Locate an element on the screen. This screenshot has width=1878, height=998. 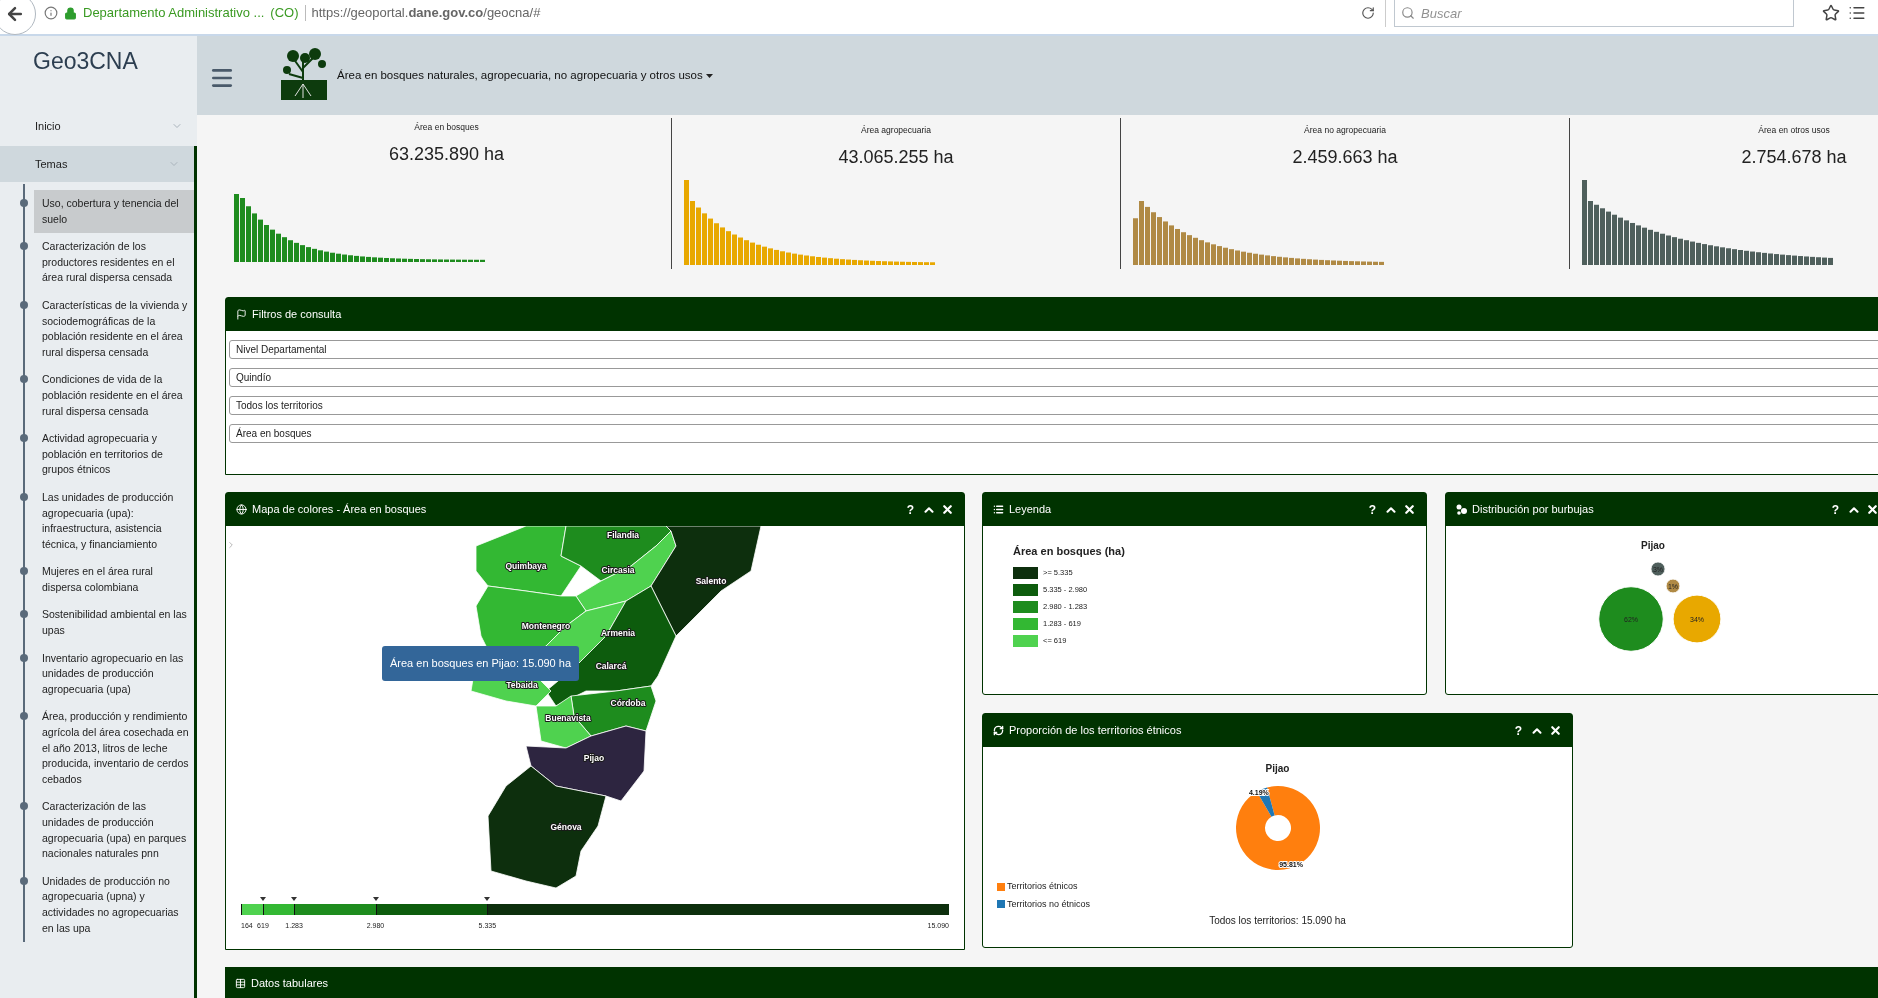
topic-menu-item: Características de la vivienda y sociodemográficas de la población residente en el área rural dispersa censada is located at coordinates (114, 329).